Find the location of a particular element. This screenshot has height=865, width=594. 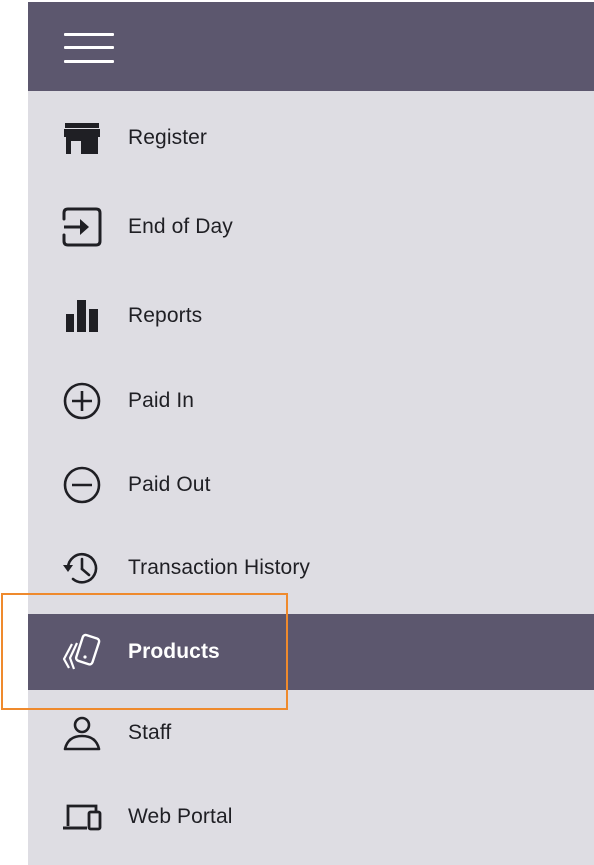

menu-item-label: Paid Out is located at coordinates (169, 484).